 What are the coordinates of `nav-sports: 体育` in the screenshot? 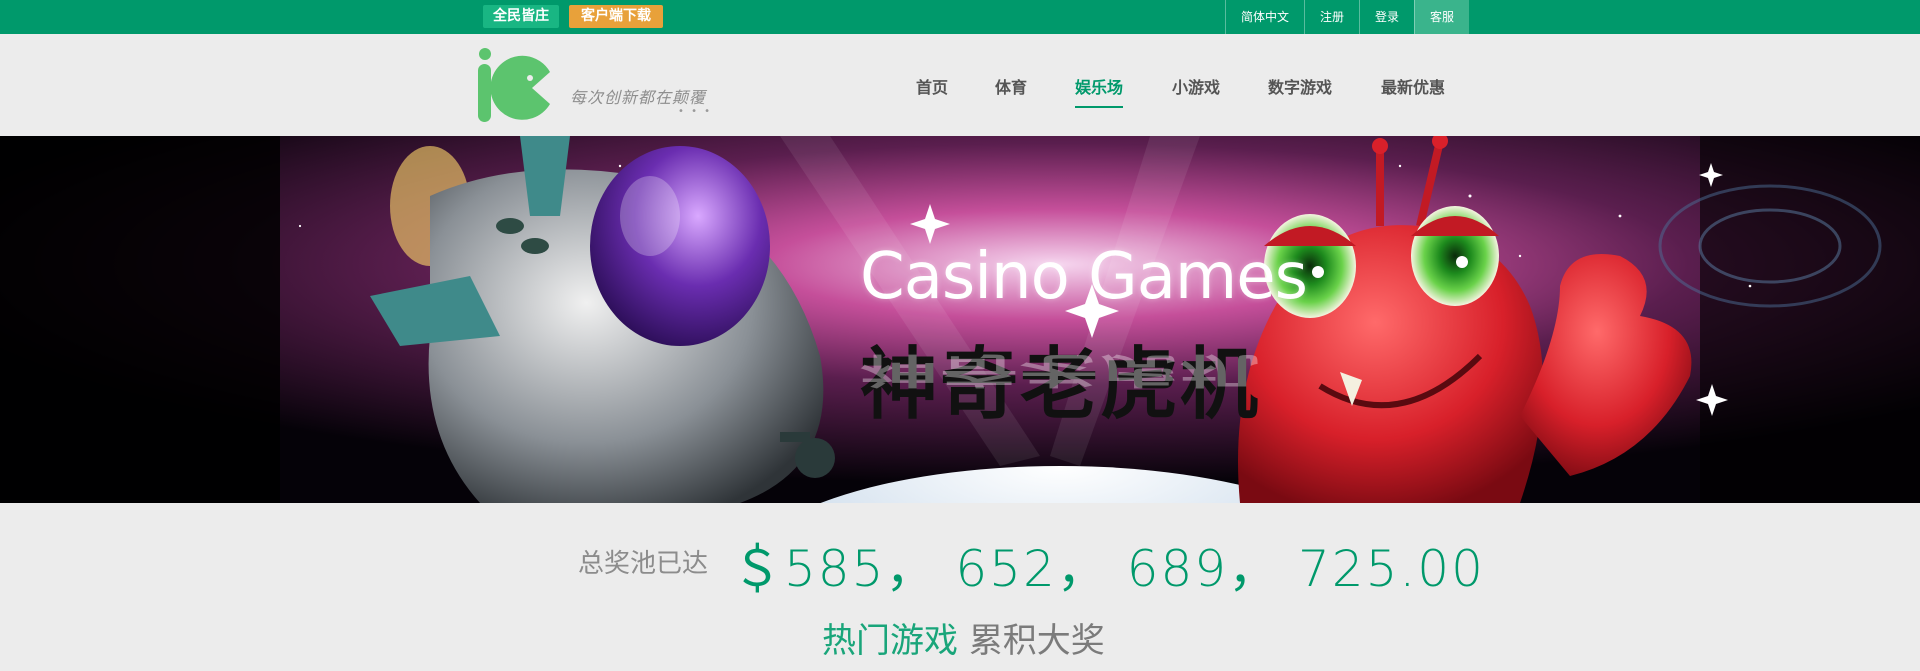 It's located at (1011, 93).